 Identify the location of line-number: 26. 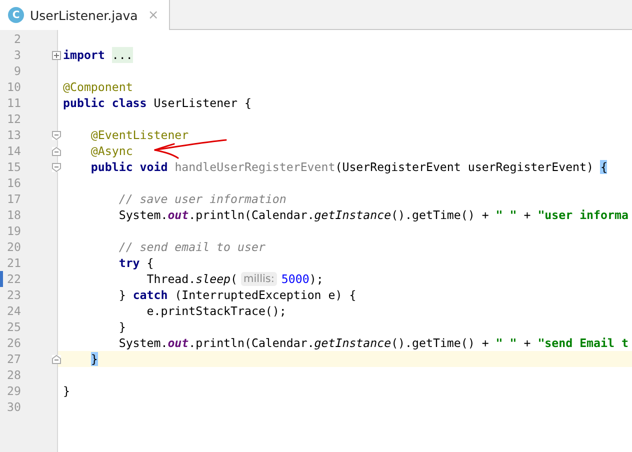
(13, 343).